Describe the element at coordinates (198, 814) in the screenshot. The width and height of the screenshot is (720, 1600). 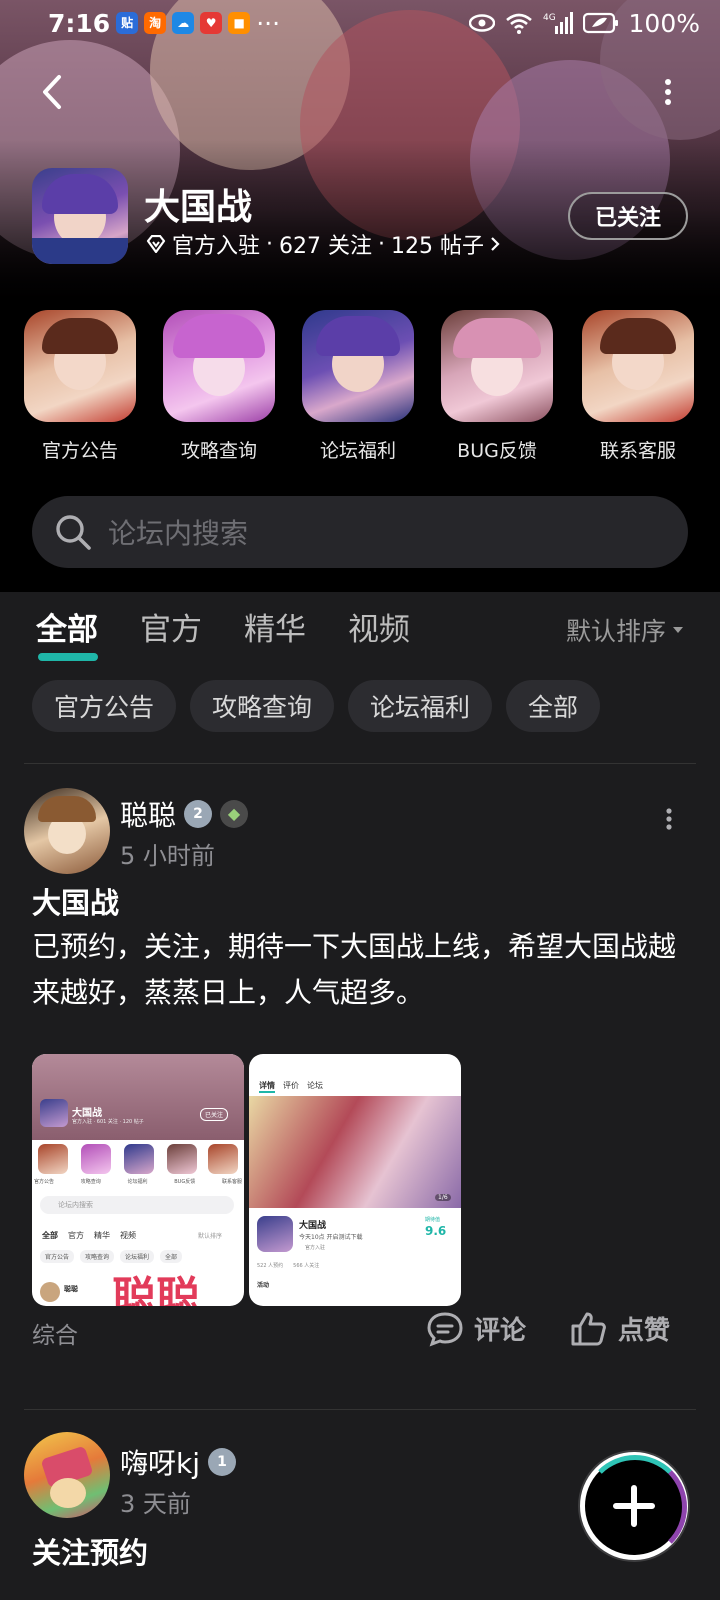
I see `level-number: 2` at that location.